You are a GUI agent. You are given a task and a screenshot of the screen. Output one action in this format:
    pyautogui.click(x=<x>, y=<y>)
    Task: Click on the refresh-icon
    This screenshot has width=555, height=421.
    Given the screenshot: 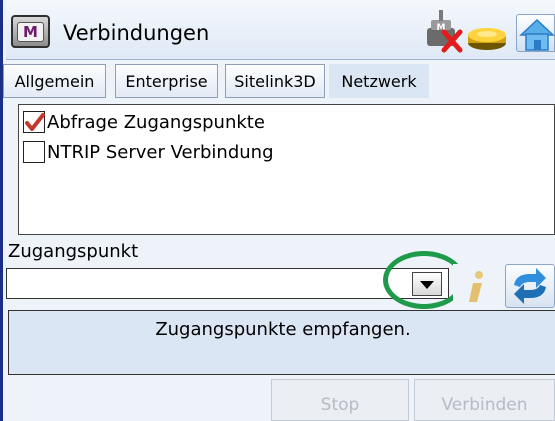 What is the action you would take?
    pyautogui.click(x=530, y=286)
    